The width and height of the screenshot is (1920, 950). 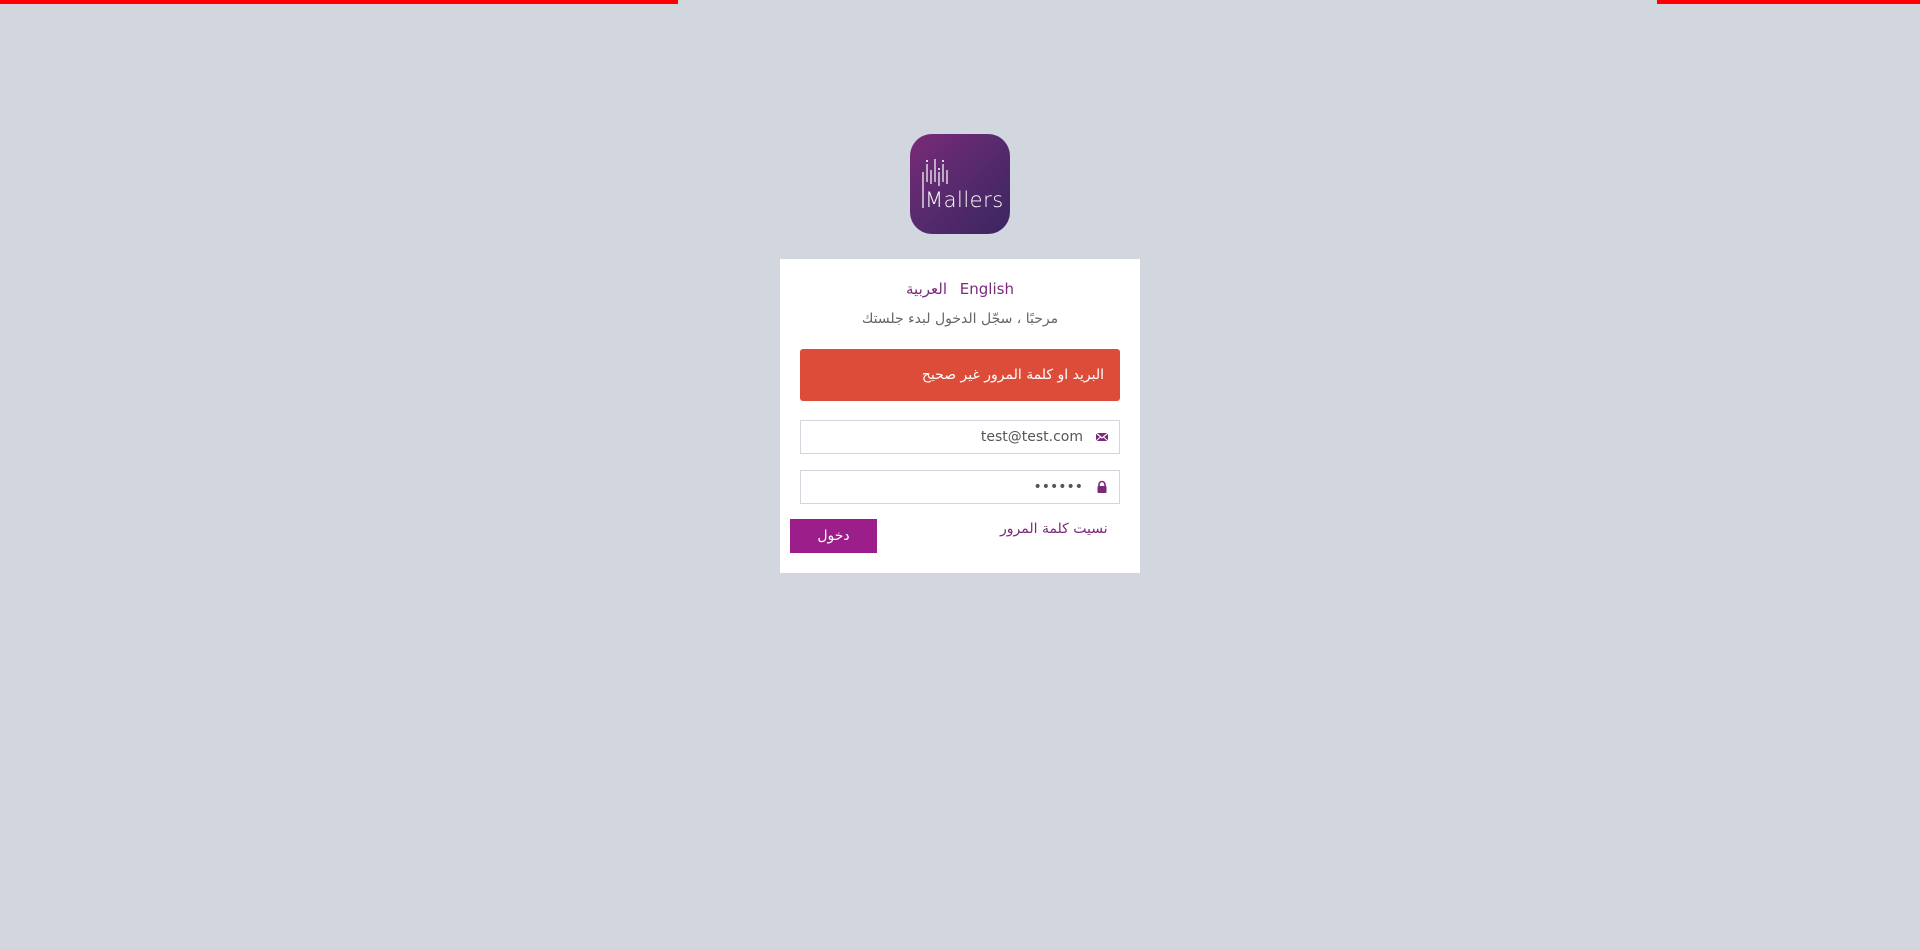 What do you see at coordinates (926, 289) in the screenshot?
I see `language-link-arabic: العربية` at bounding box center [926, 289].